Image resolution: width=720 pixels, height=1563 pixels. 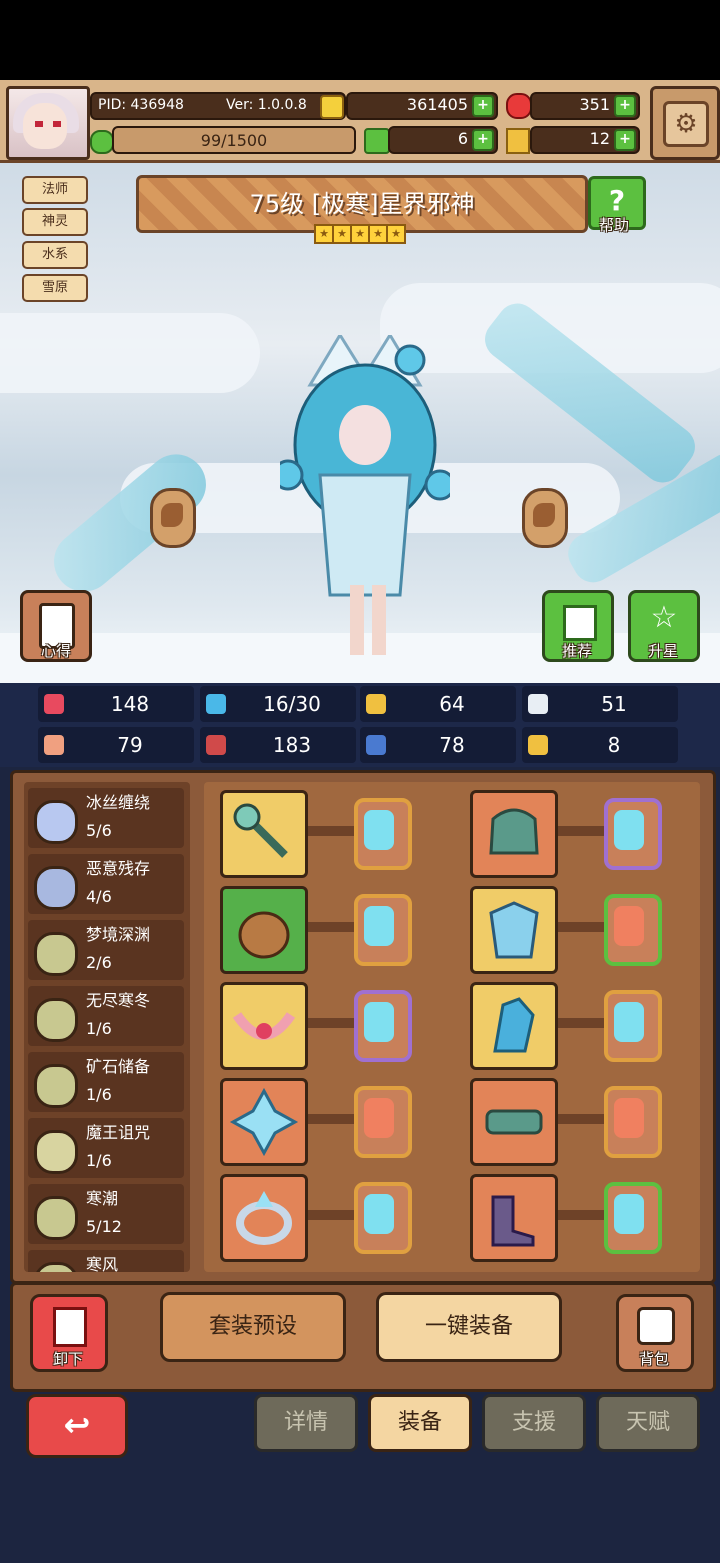 What do you see at coordinates (118, 1066) in the screenshot?
I see `set-name: 矿石储备` at bounding box center [118, 1066].